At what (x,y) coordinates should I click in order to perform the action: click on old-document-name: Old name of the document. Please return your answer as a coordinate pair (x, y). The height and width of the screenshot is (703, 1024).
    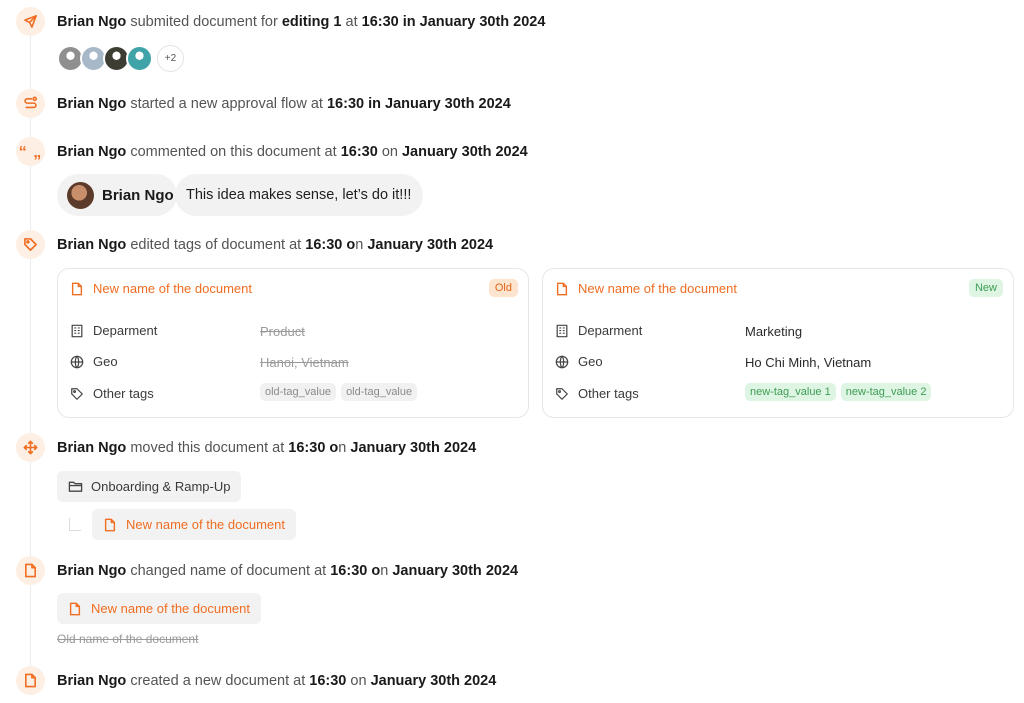
    Looking at the image, I should click on (128, 639).